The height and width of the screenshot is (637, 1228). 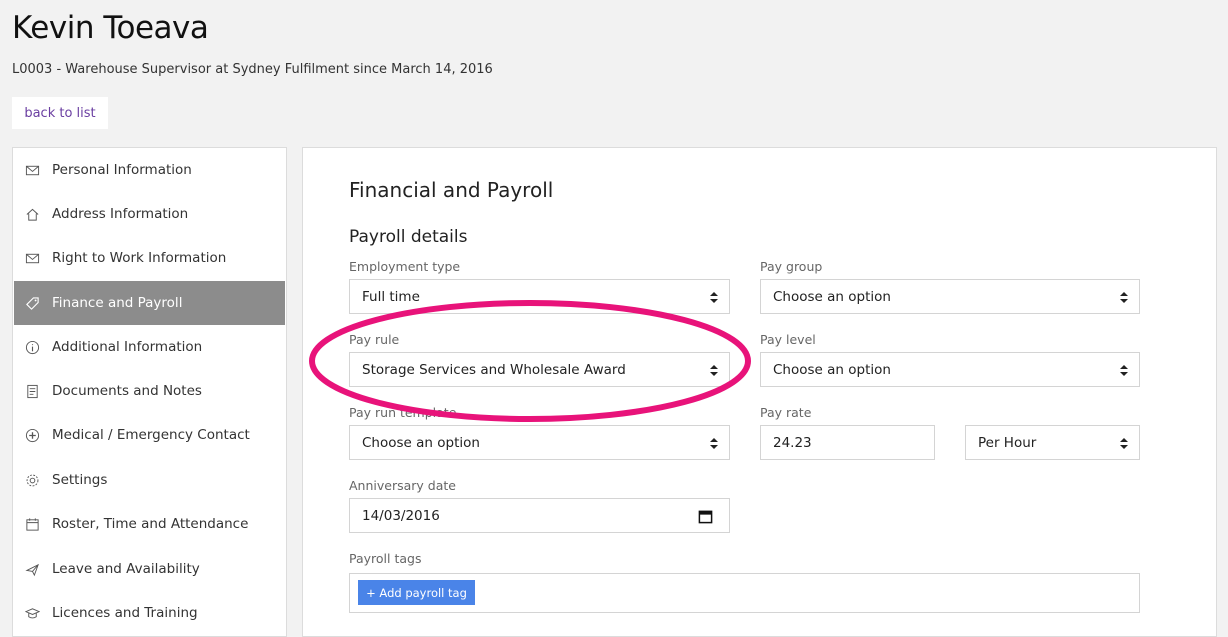 I want to click on pay-level-value: Choose an option, so click(x=832, y=369).